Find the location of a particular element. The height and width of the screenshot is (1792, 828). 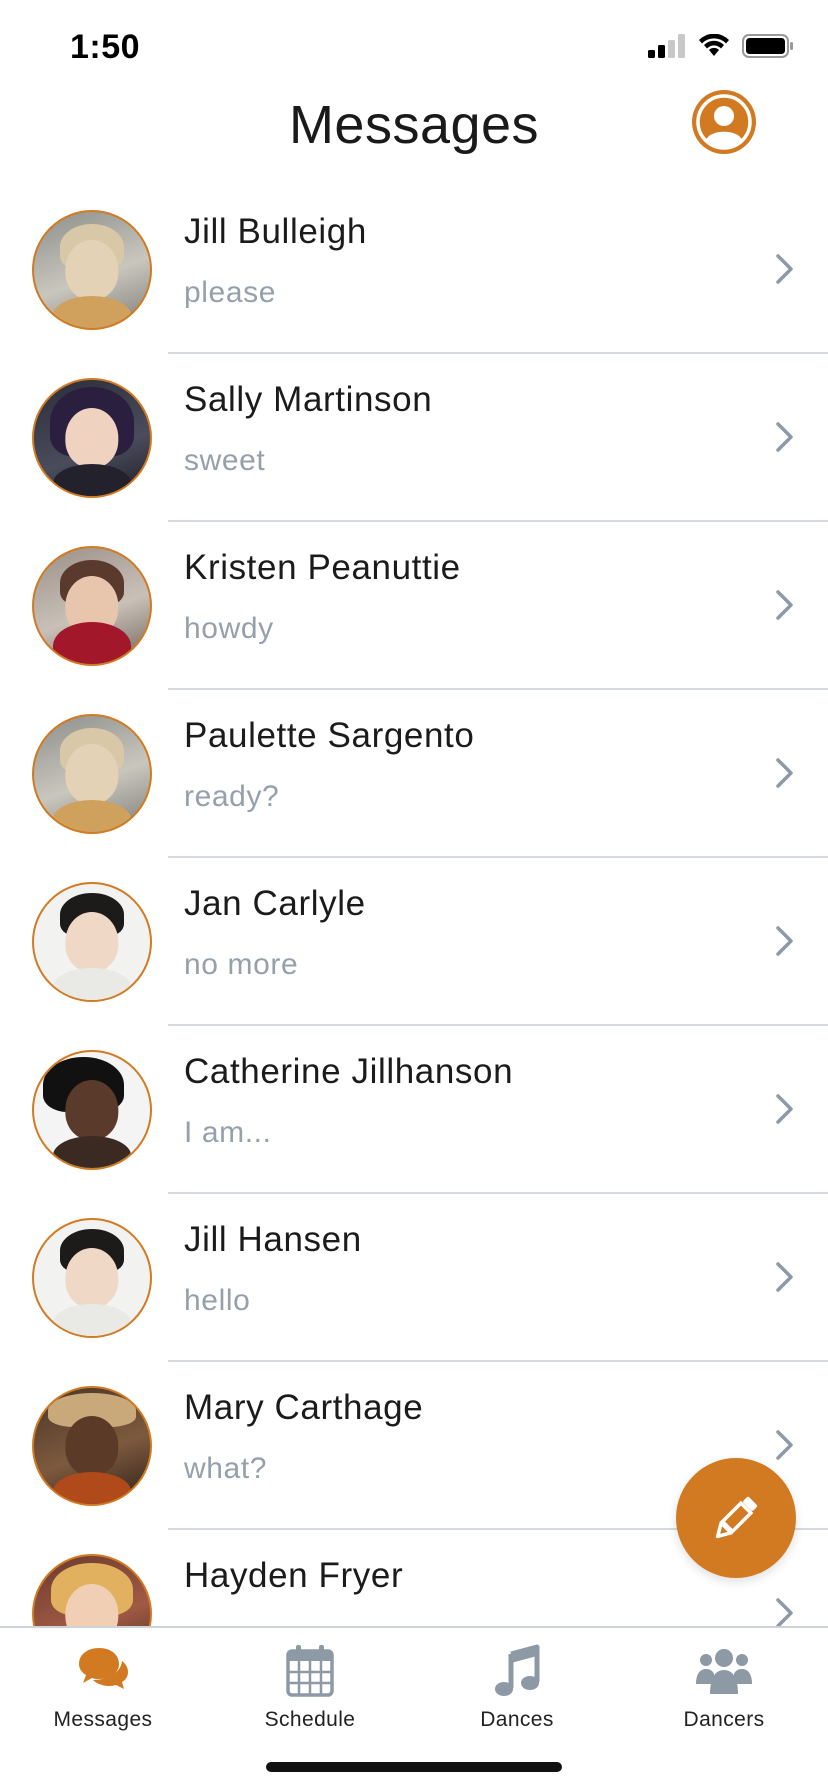

contact-name: Jill Hansen is located at coordinates (273, 1239).